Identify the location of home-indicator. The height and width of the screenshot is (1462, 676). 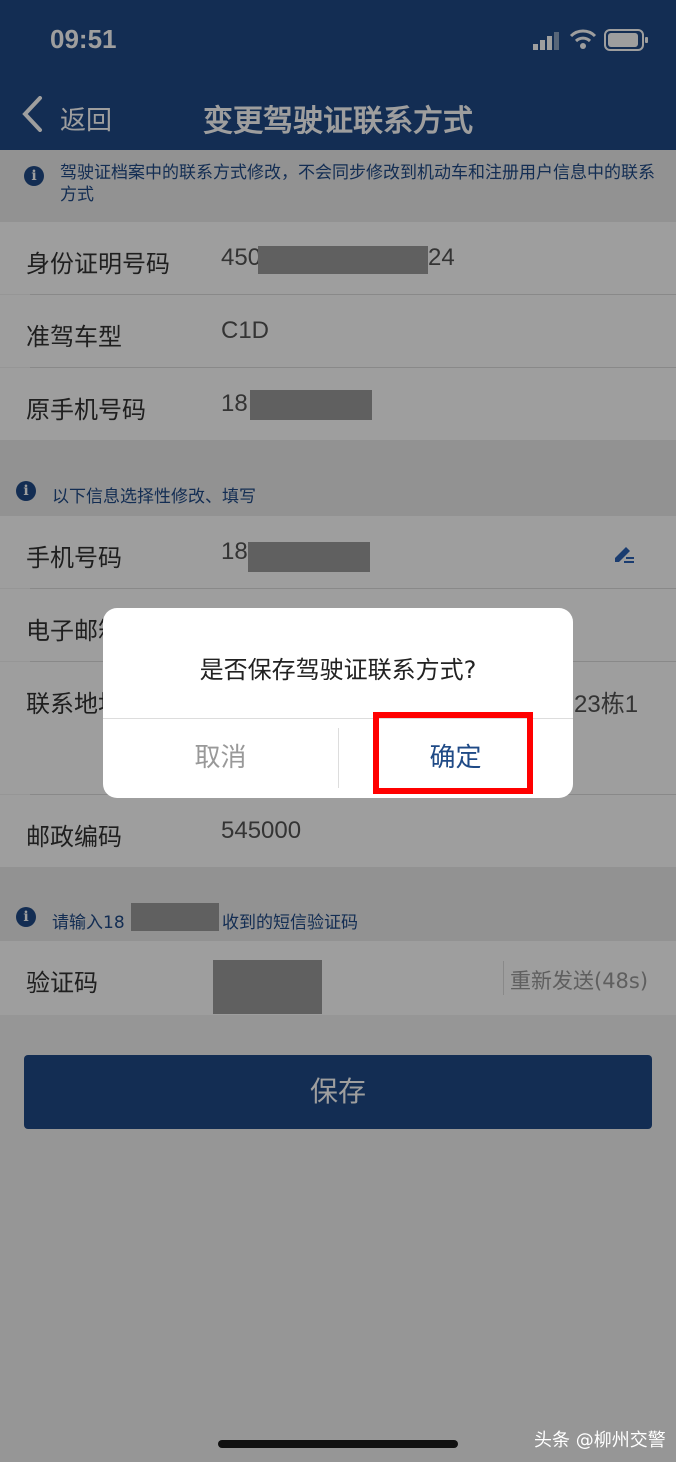
(338, 1444).